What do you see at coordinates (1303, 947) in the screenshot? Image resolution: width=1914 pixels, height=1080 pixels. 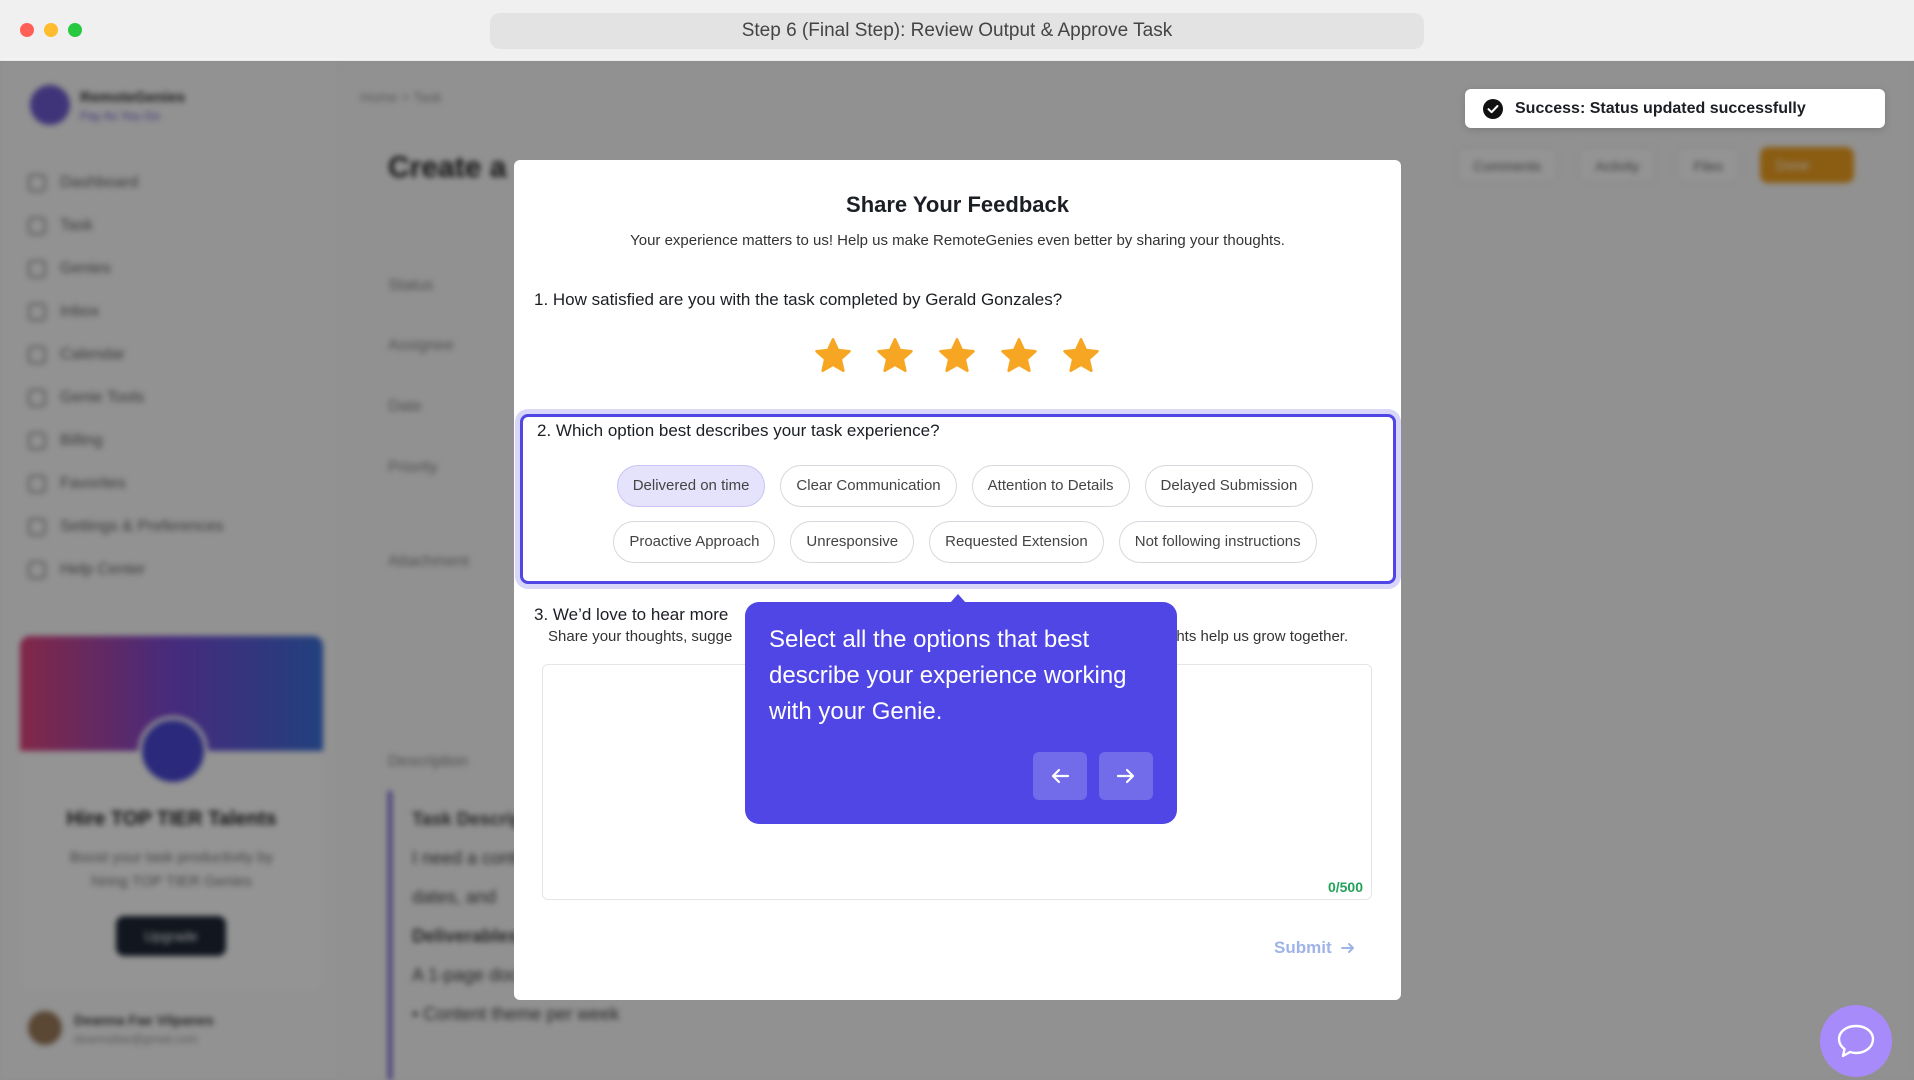 I see `submit-label: Submit` at bounding box center [1303, 947].